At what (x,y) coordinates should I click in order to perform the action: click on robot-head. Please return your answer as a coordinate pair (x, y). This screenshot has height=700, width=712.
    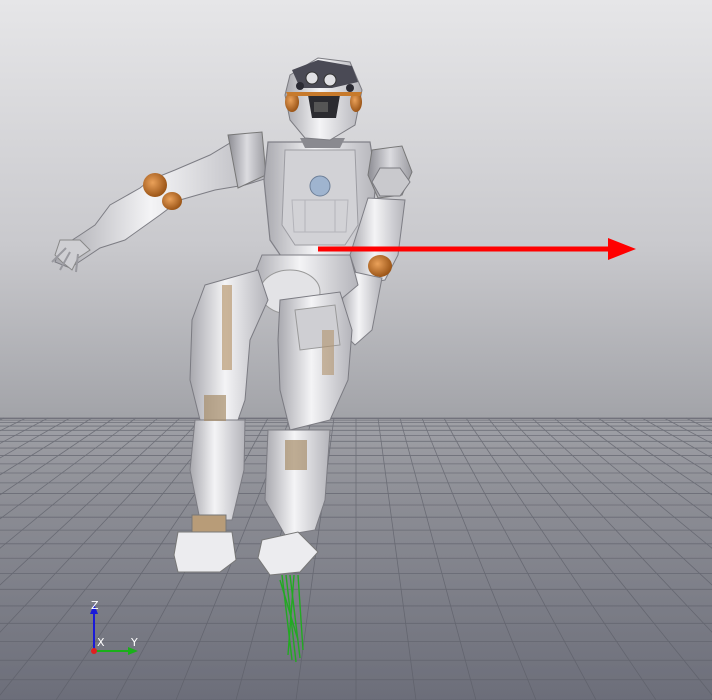
    Looking at the image, I should click on (323, 99).